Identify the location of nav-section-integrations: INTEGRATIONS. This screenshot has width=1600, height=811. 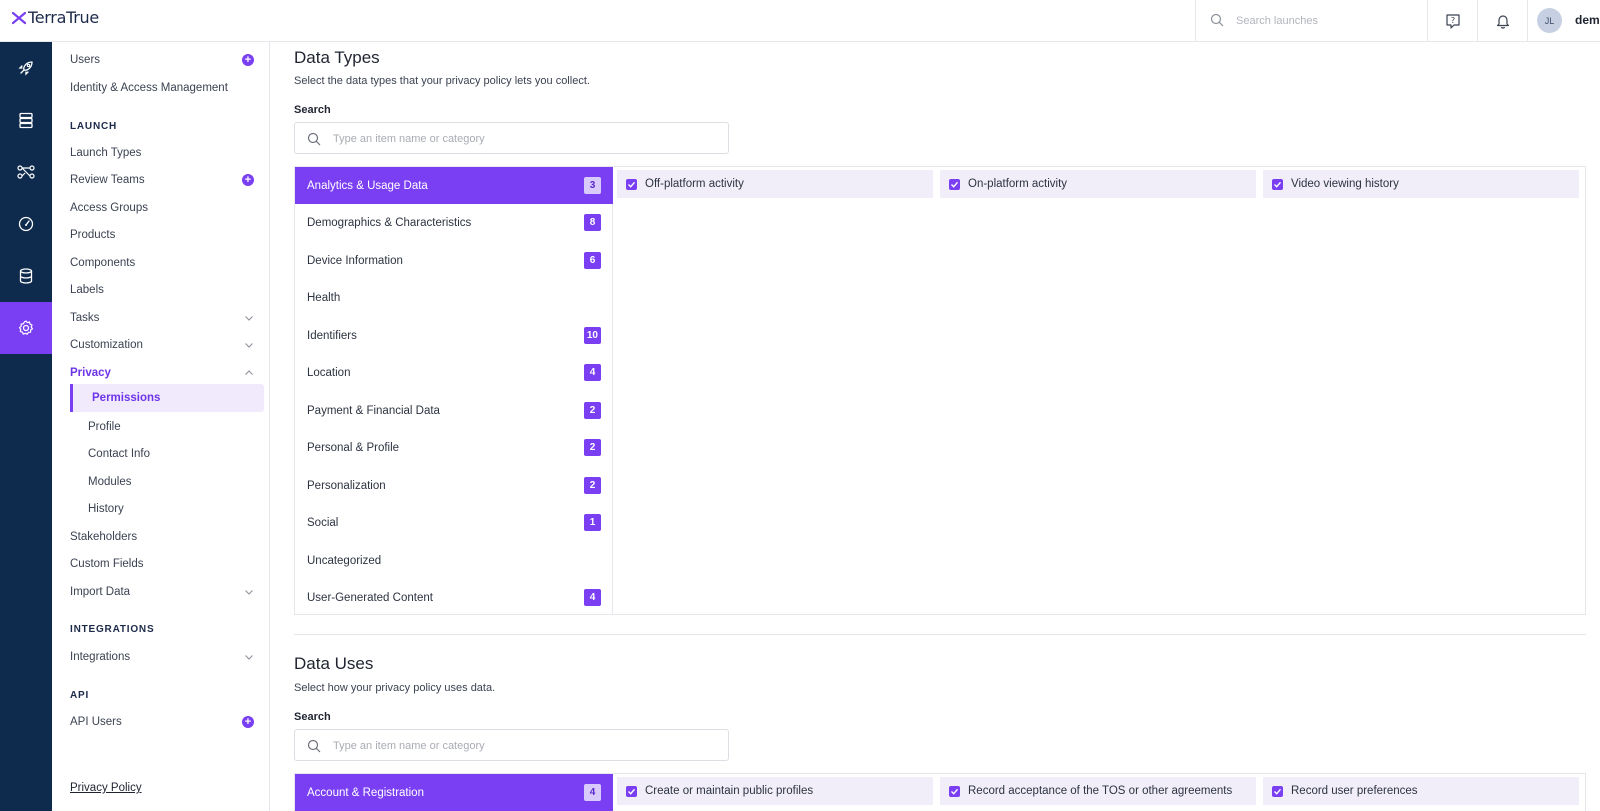
(112, 629).